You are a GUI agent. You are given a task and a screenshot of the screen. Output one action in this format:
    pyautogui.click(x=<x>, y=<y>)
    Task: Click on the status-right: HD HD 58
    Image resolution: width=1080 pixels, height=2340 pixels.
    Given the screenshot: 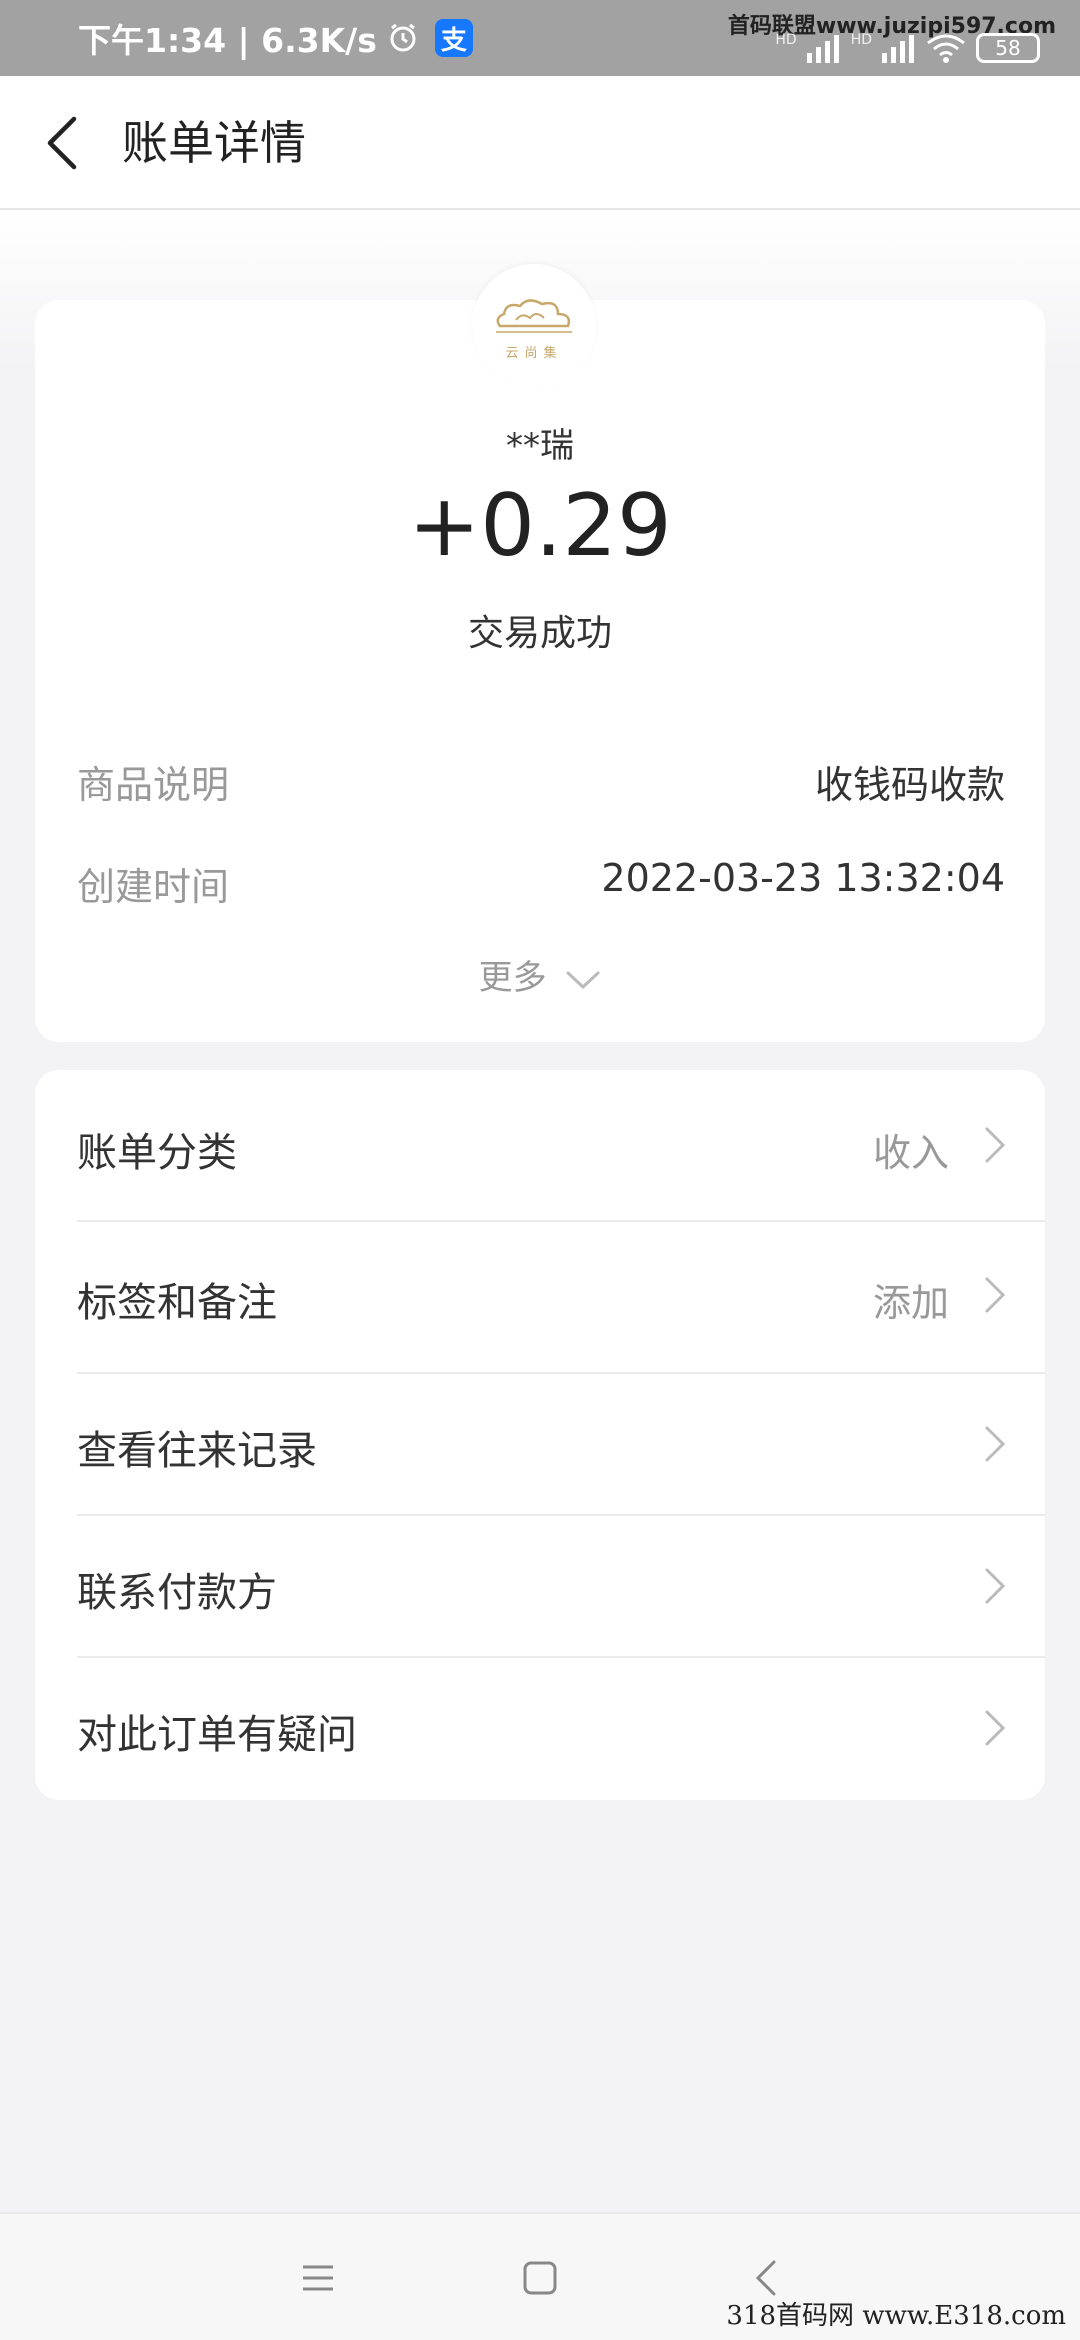 What is the action you would take?
    pyautogui.click(x=907, y=38)
    